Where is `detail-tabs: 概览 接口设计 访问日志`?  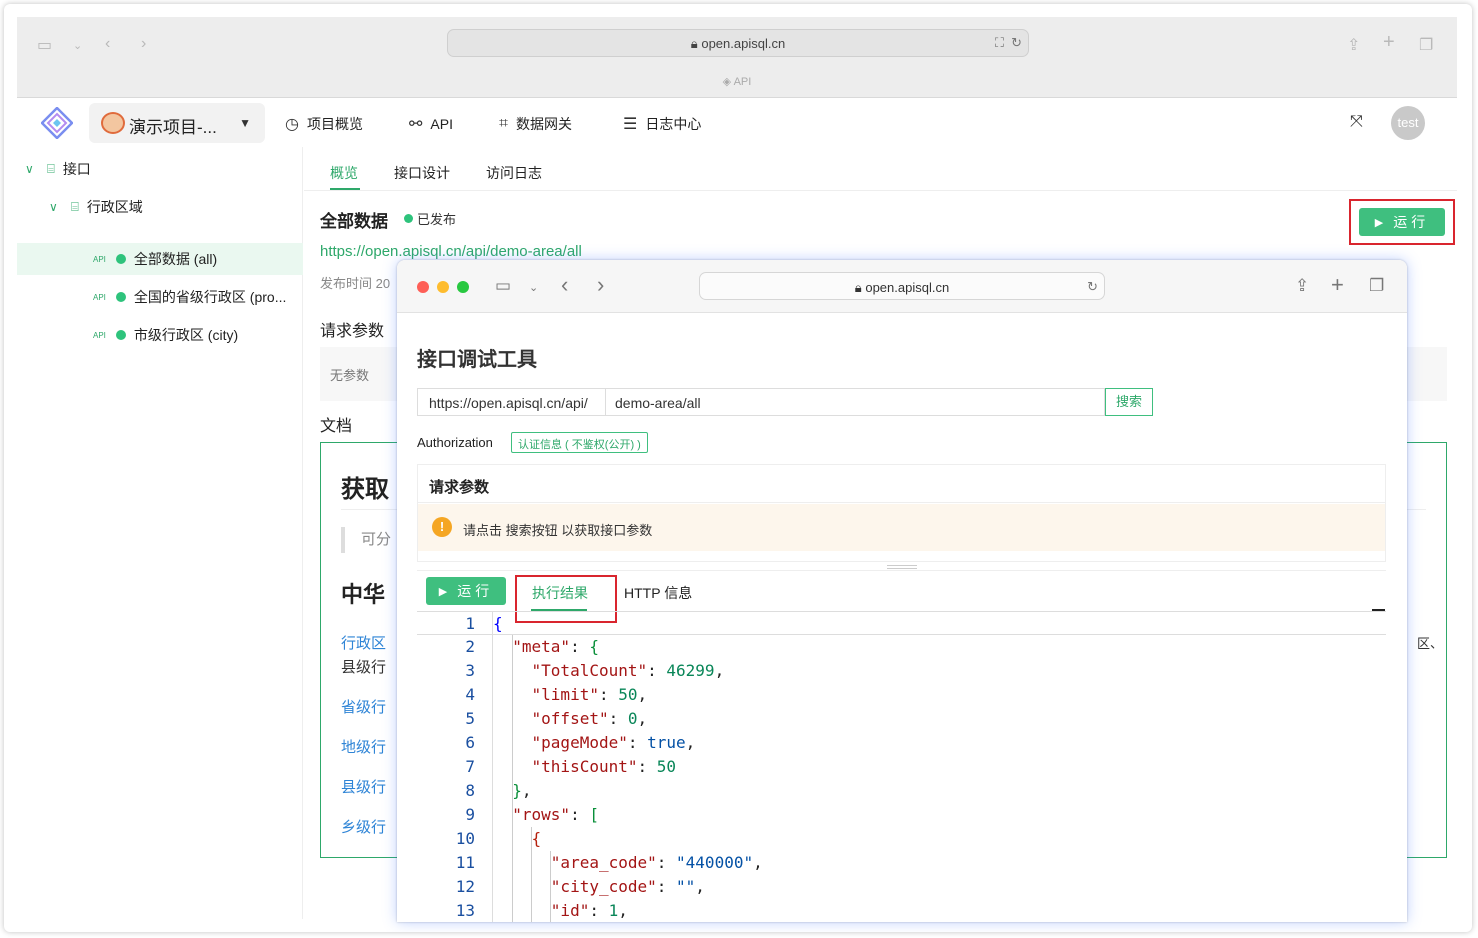
detail-tabs: 概览 接口设计 访问日志 is located at coordinates (880, 169).